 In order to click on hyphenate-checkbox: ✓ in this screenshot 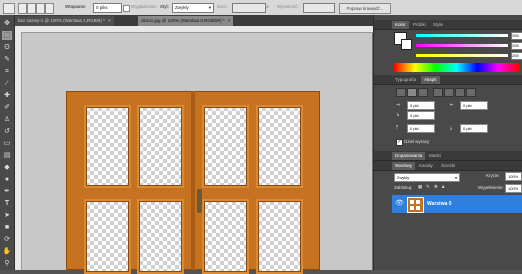, I will do `click(399, 142)`.